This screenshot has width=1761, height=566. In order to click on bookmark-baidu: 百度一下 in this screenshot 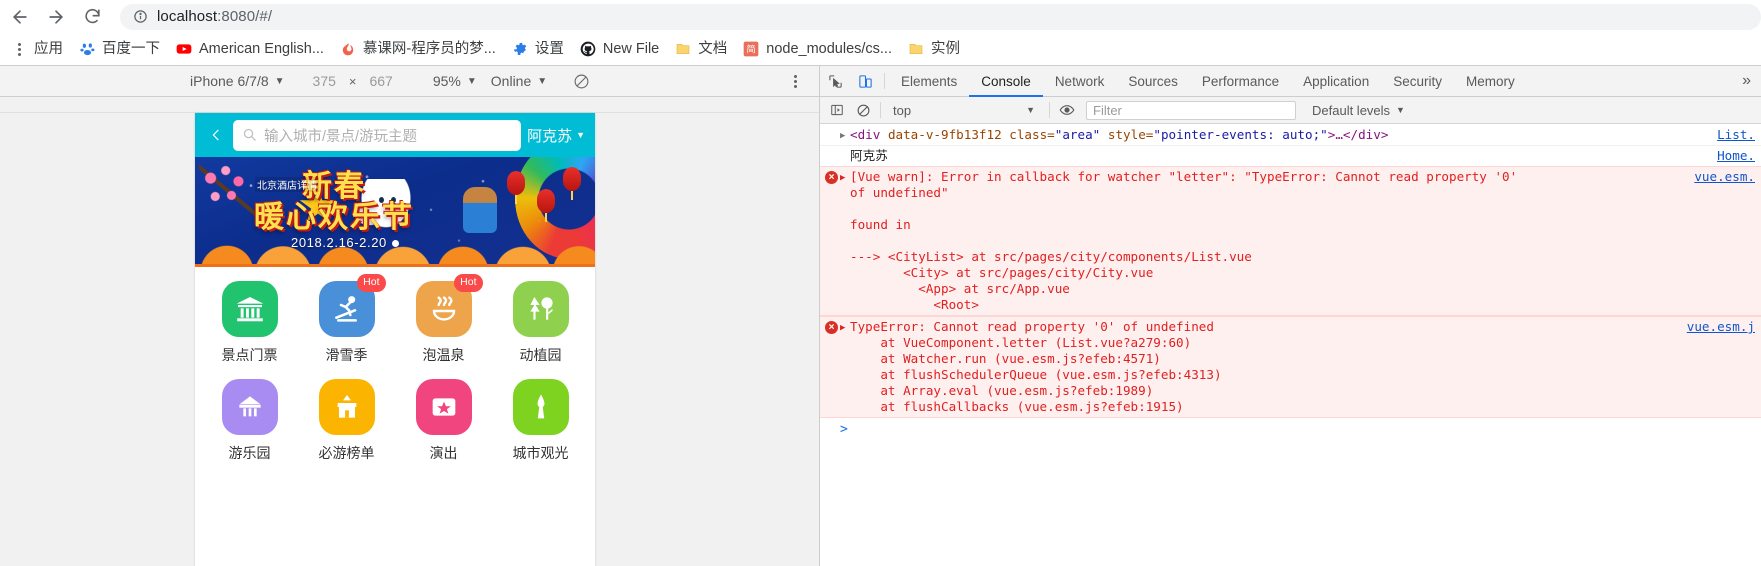, I will do `click(119, 49)`.